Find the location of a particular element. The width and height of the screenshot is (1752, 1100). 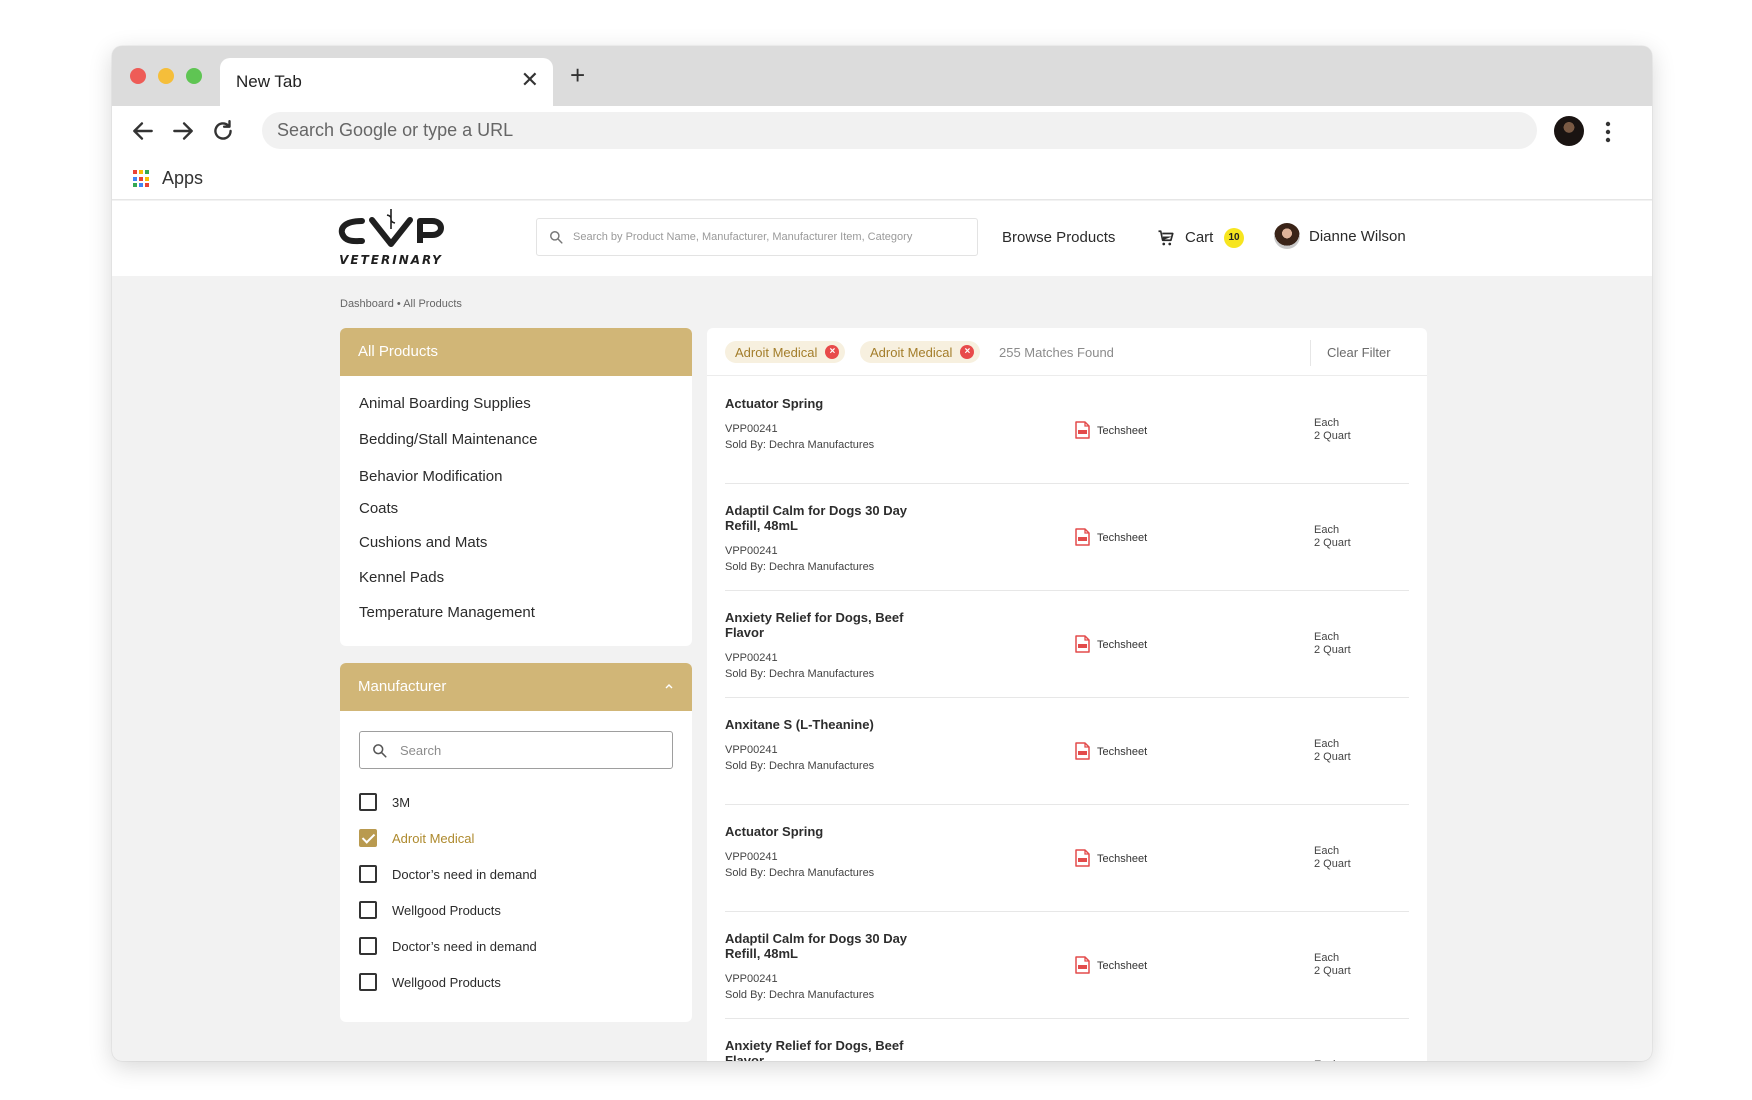

manufacturer-search-input is located at coordinates (532, 750).